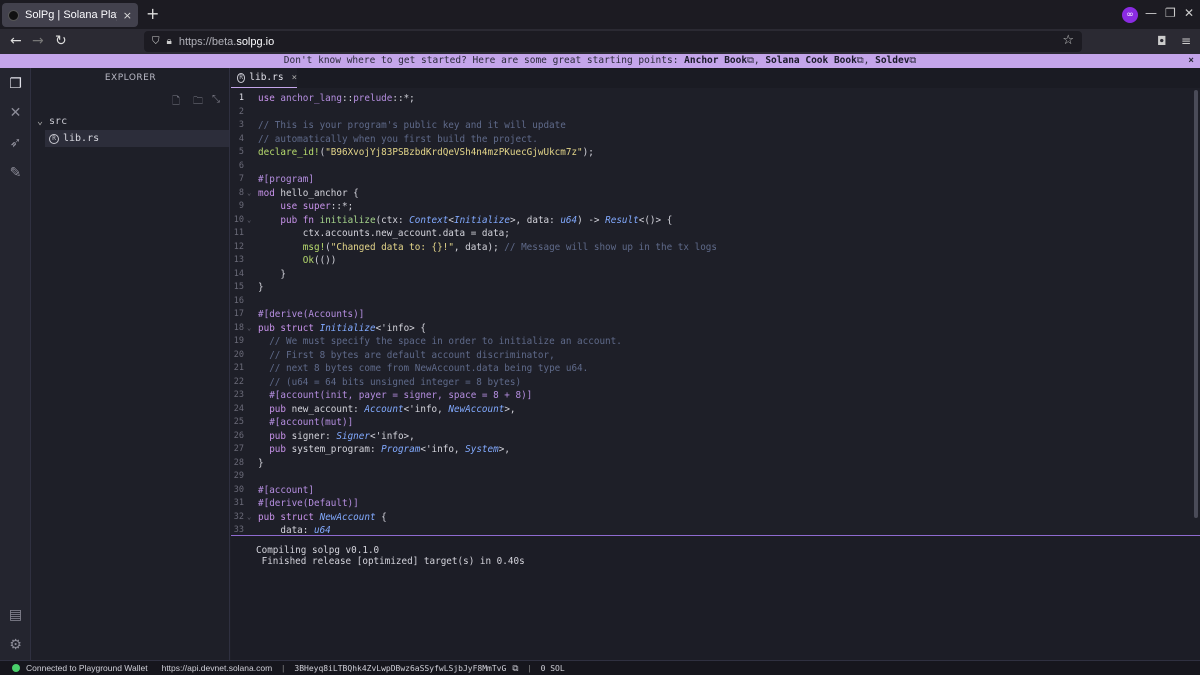 The height and width of the screenshot is (675, 1200). Describe the element at coordinates (1191, 61) in the screenshot. I see `banner-close-button: ×` at that location.